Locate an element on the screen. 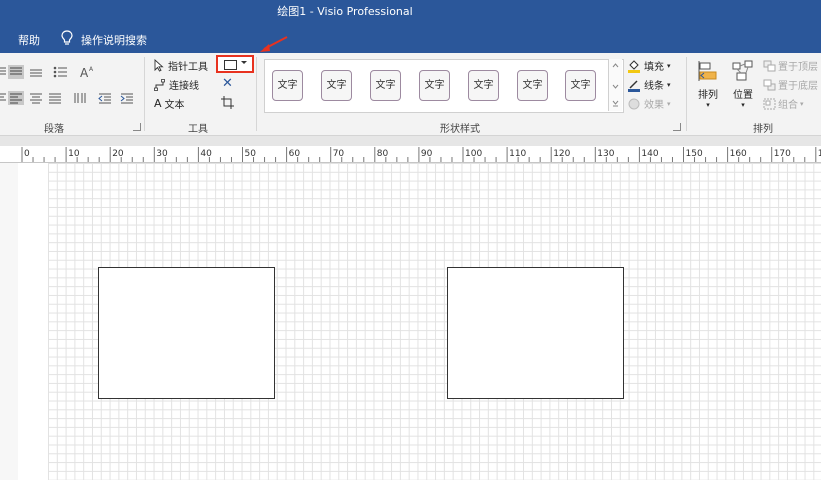  send-to-back-button: 置于底层 is located at coordinates (790, 84).